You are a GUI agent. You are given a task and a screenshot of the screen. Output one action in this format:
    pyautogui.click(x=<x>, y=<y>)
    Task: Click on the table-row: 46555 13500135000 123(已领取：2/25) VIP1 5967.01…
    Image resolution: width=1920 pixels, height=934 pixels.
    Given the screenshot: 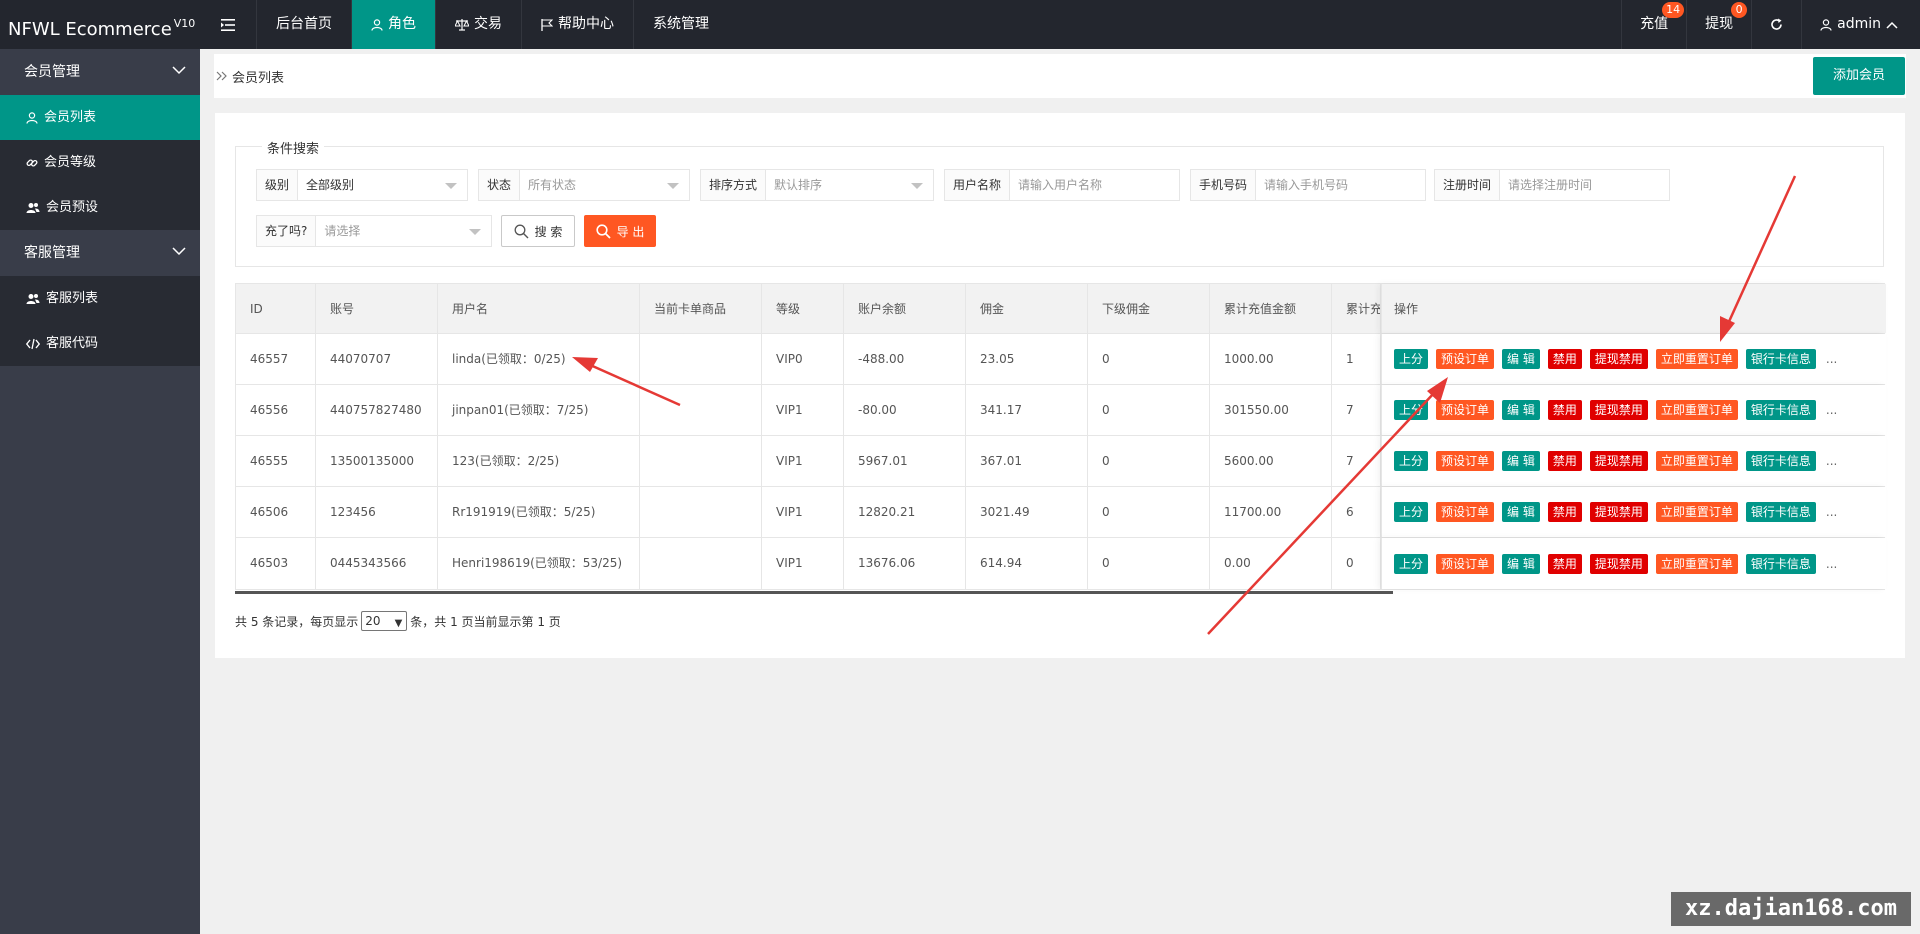 What is the action you would take?
    pyautogui.click(x=1061, y=461)
    